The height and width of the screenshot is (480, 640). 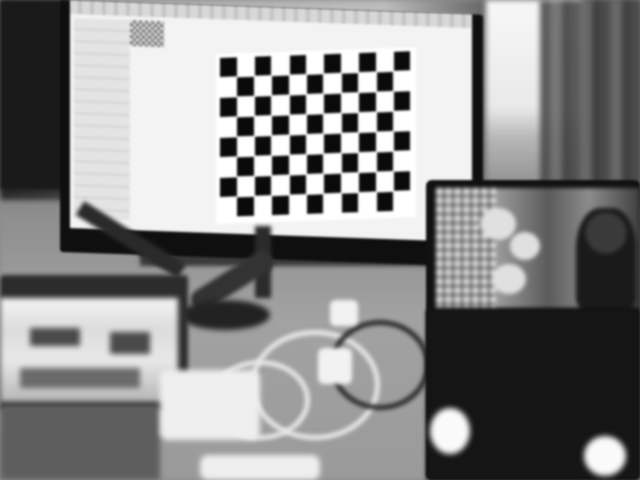 I want to click on monitor-stand-base, so click(x=225, y=315).